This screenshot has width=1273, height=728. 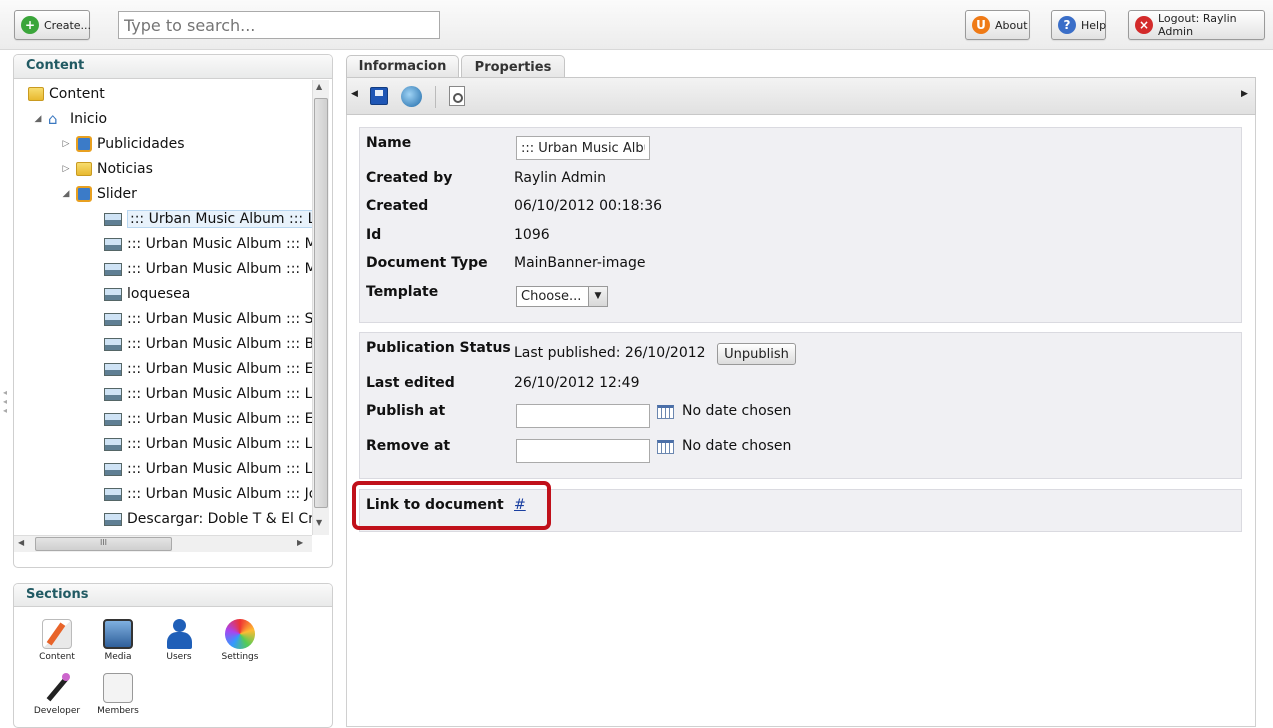 What do you see at coordinates (219, 369) in the screenshot?
I see `tree-node-label: ::: Urban Music Album ::: El F` at bounding box center [219, 369].